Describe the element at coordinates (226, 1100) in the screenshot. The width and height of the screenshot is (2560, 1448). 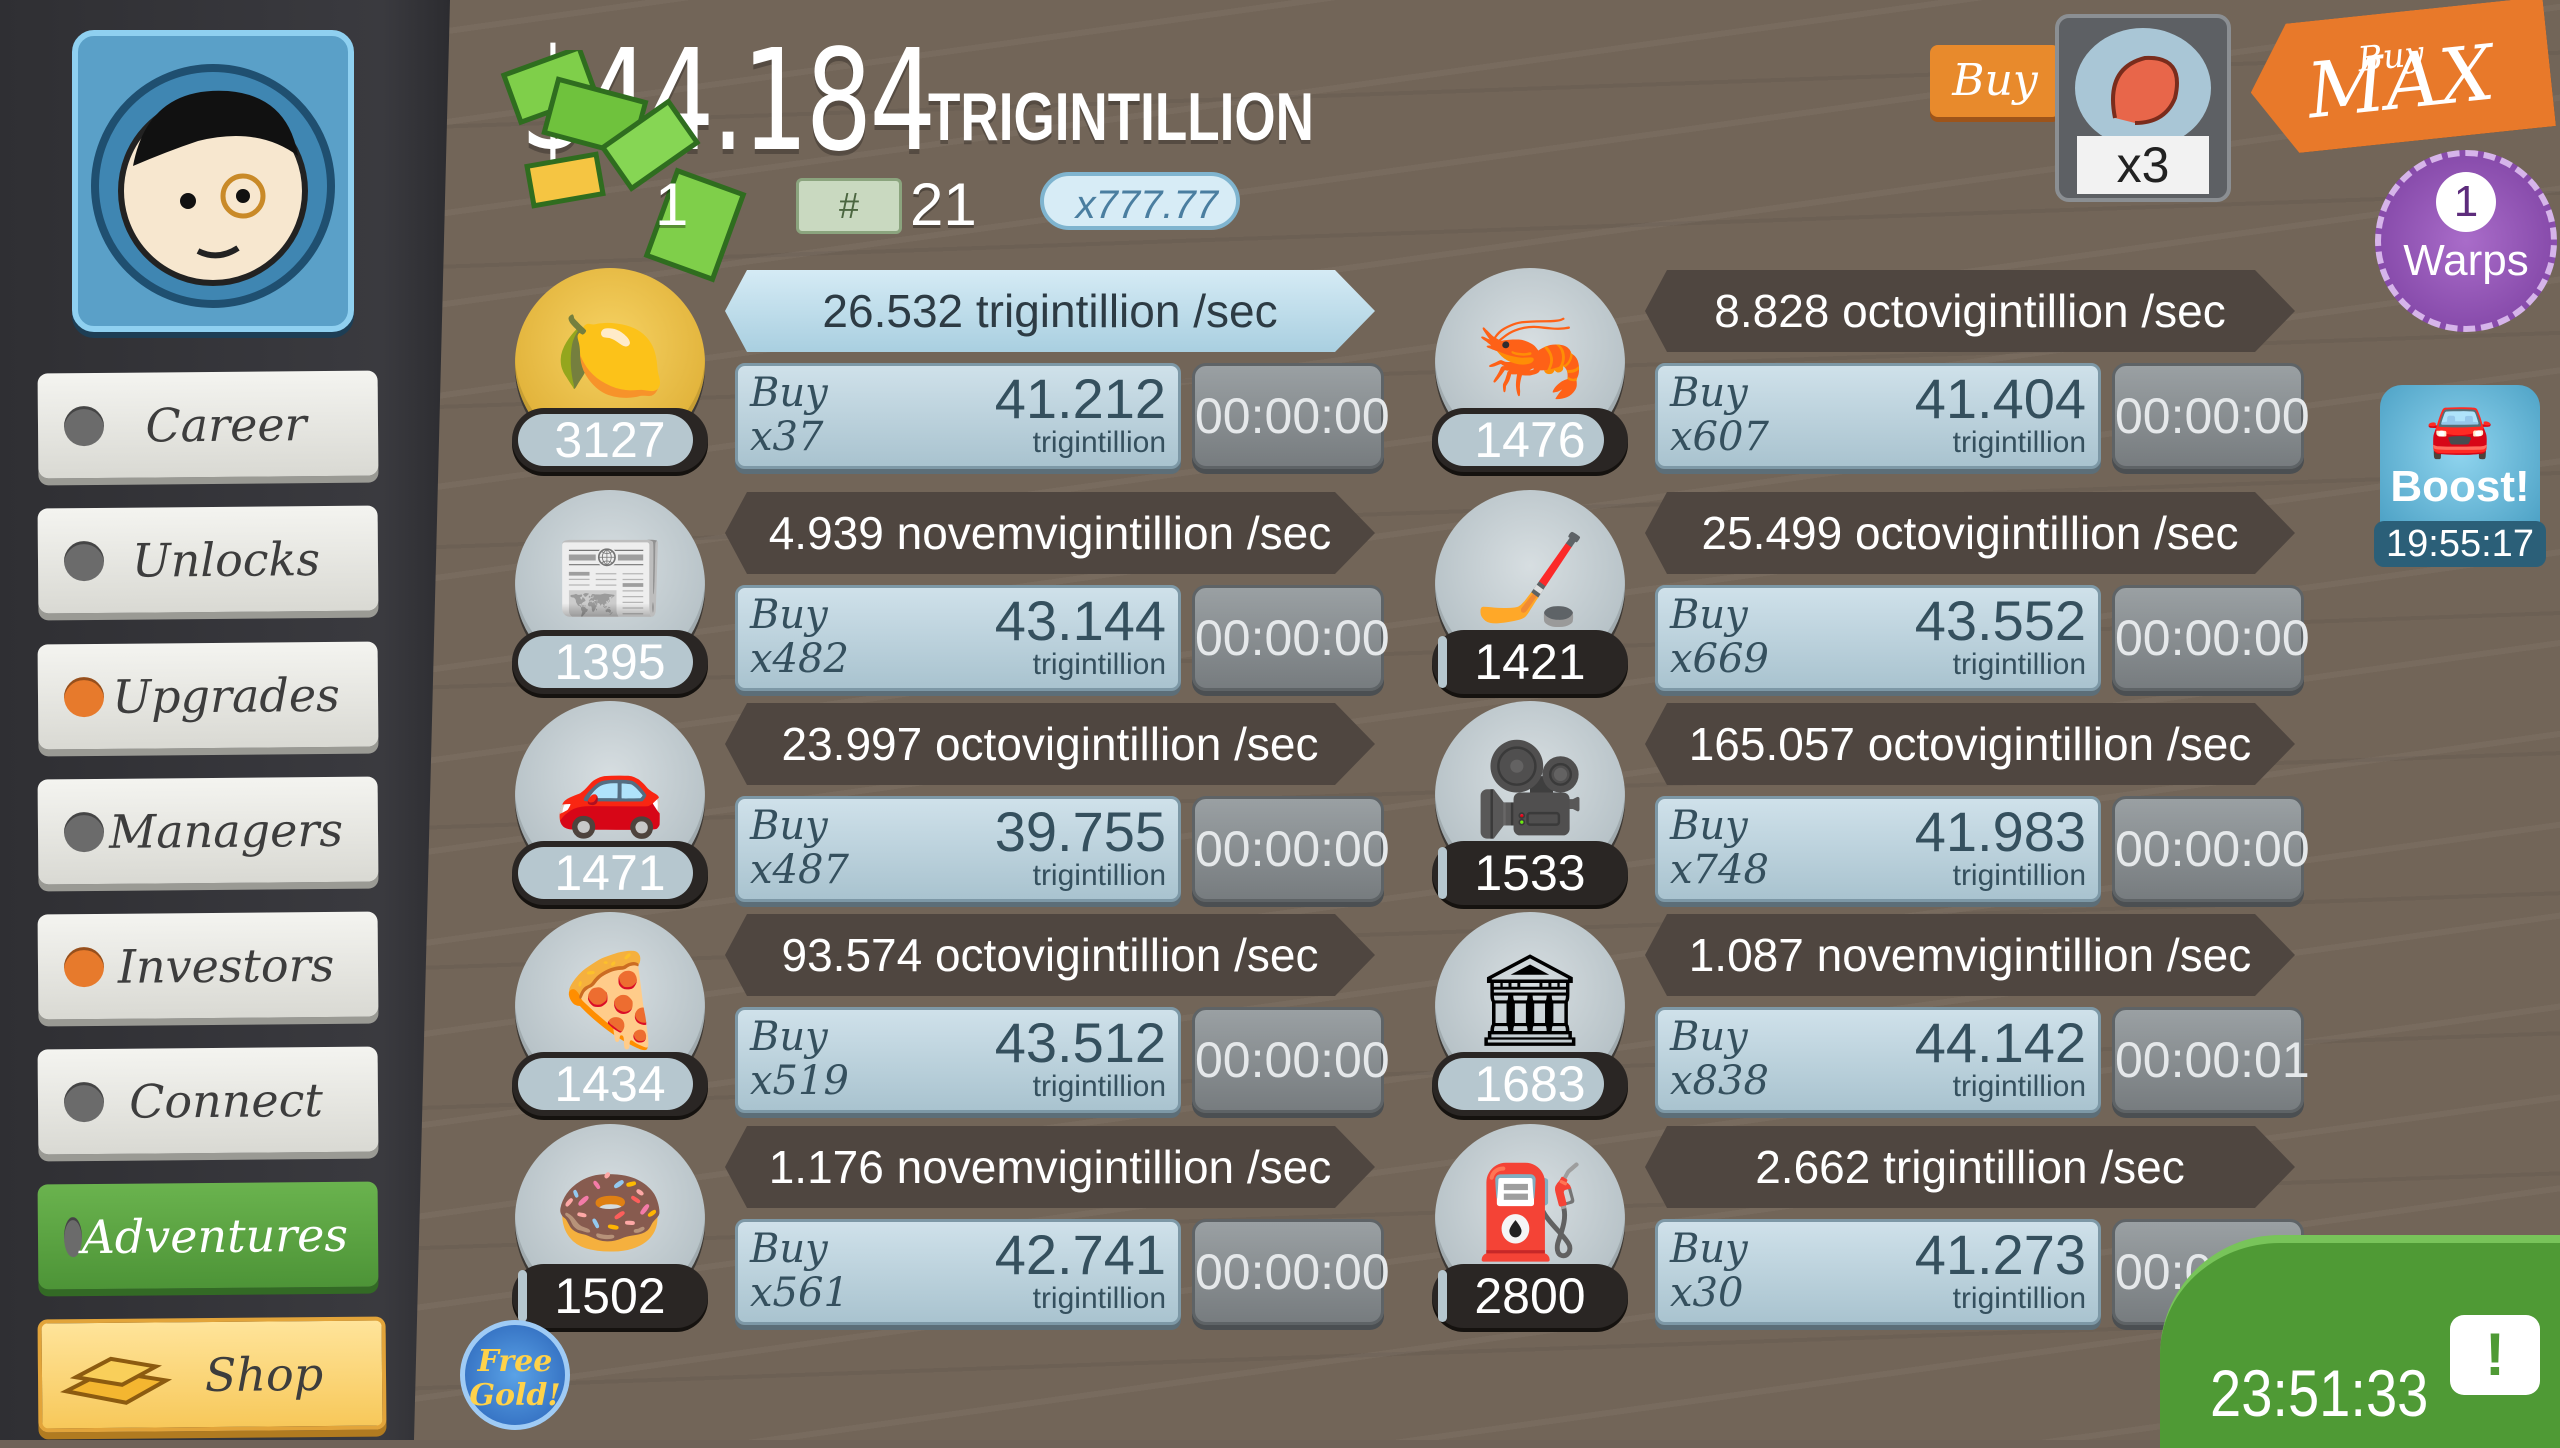
I see `nav-label: Connect` at that location.